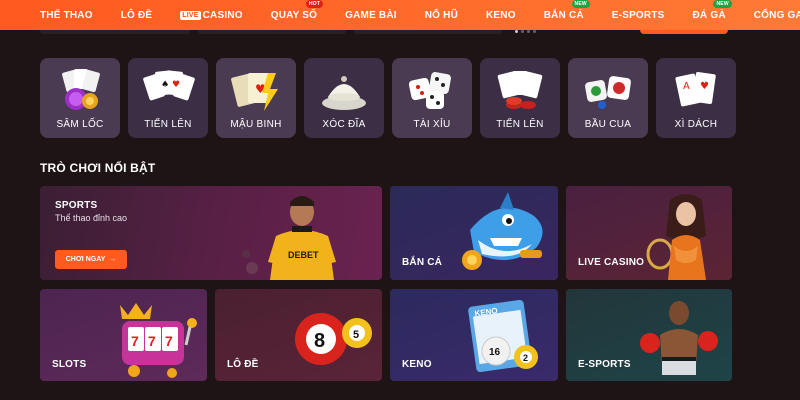  What do you see at coordinates (344, 93) in the screenshot?
I see `xoc-dia-bowl-icon` at bounding box center [344, 93].